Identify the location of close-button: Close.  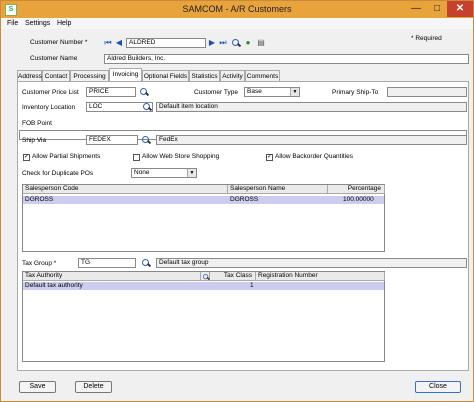
(438, 387).